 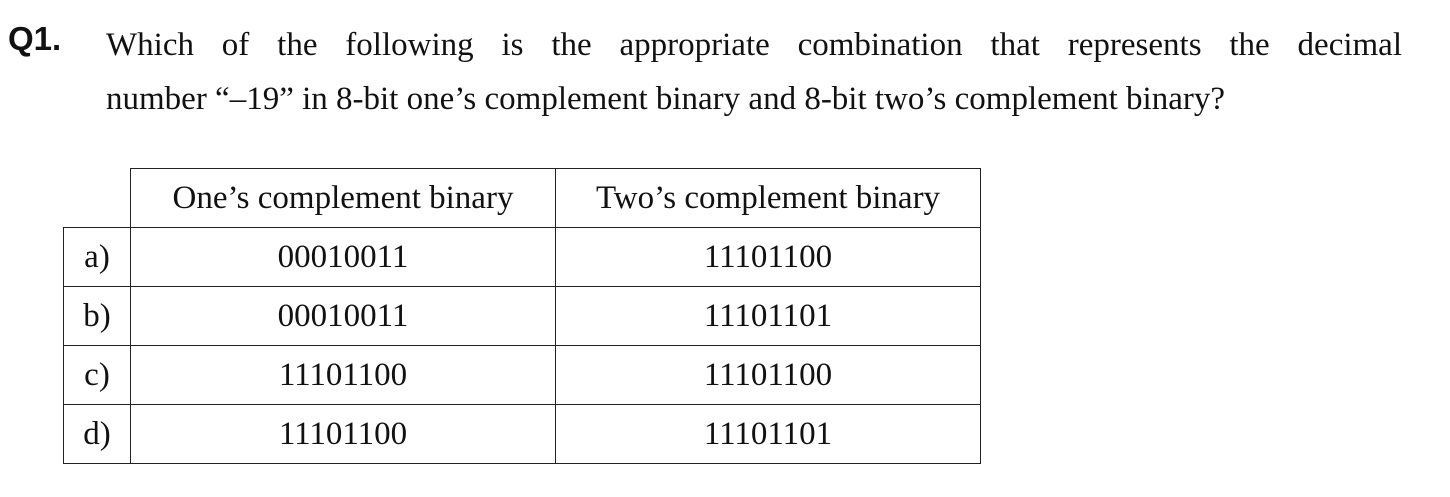 I want to click on option-label: c), so click(x=97, y=375).